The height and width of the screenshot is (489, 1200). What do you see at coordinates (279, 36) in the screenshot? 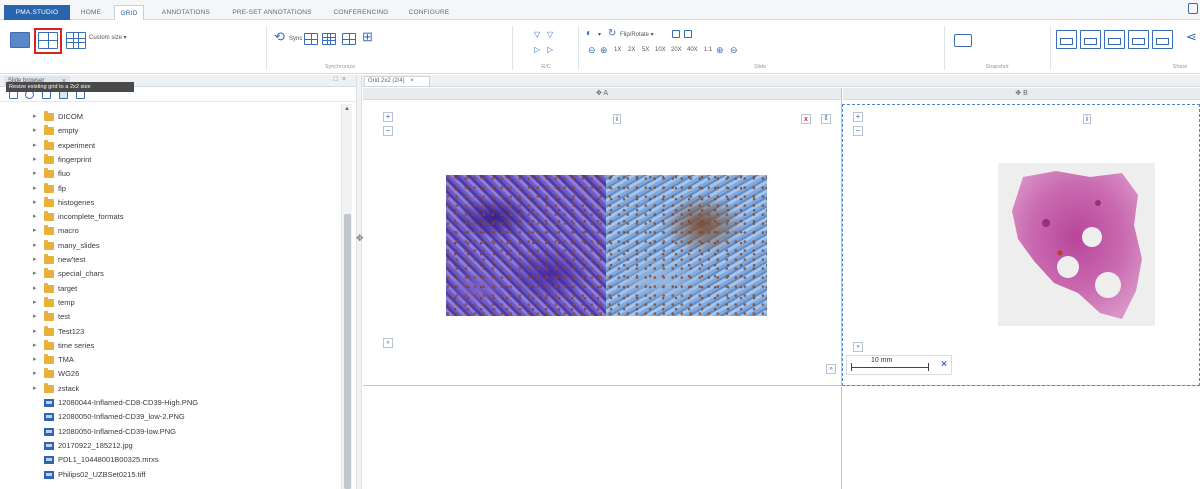
I see `sync-icon: ⟲` at bounding box center [279, 36].